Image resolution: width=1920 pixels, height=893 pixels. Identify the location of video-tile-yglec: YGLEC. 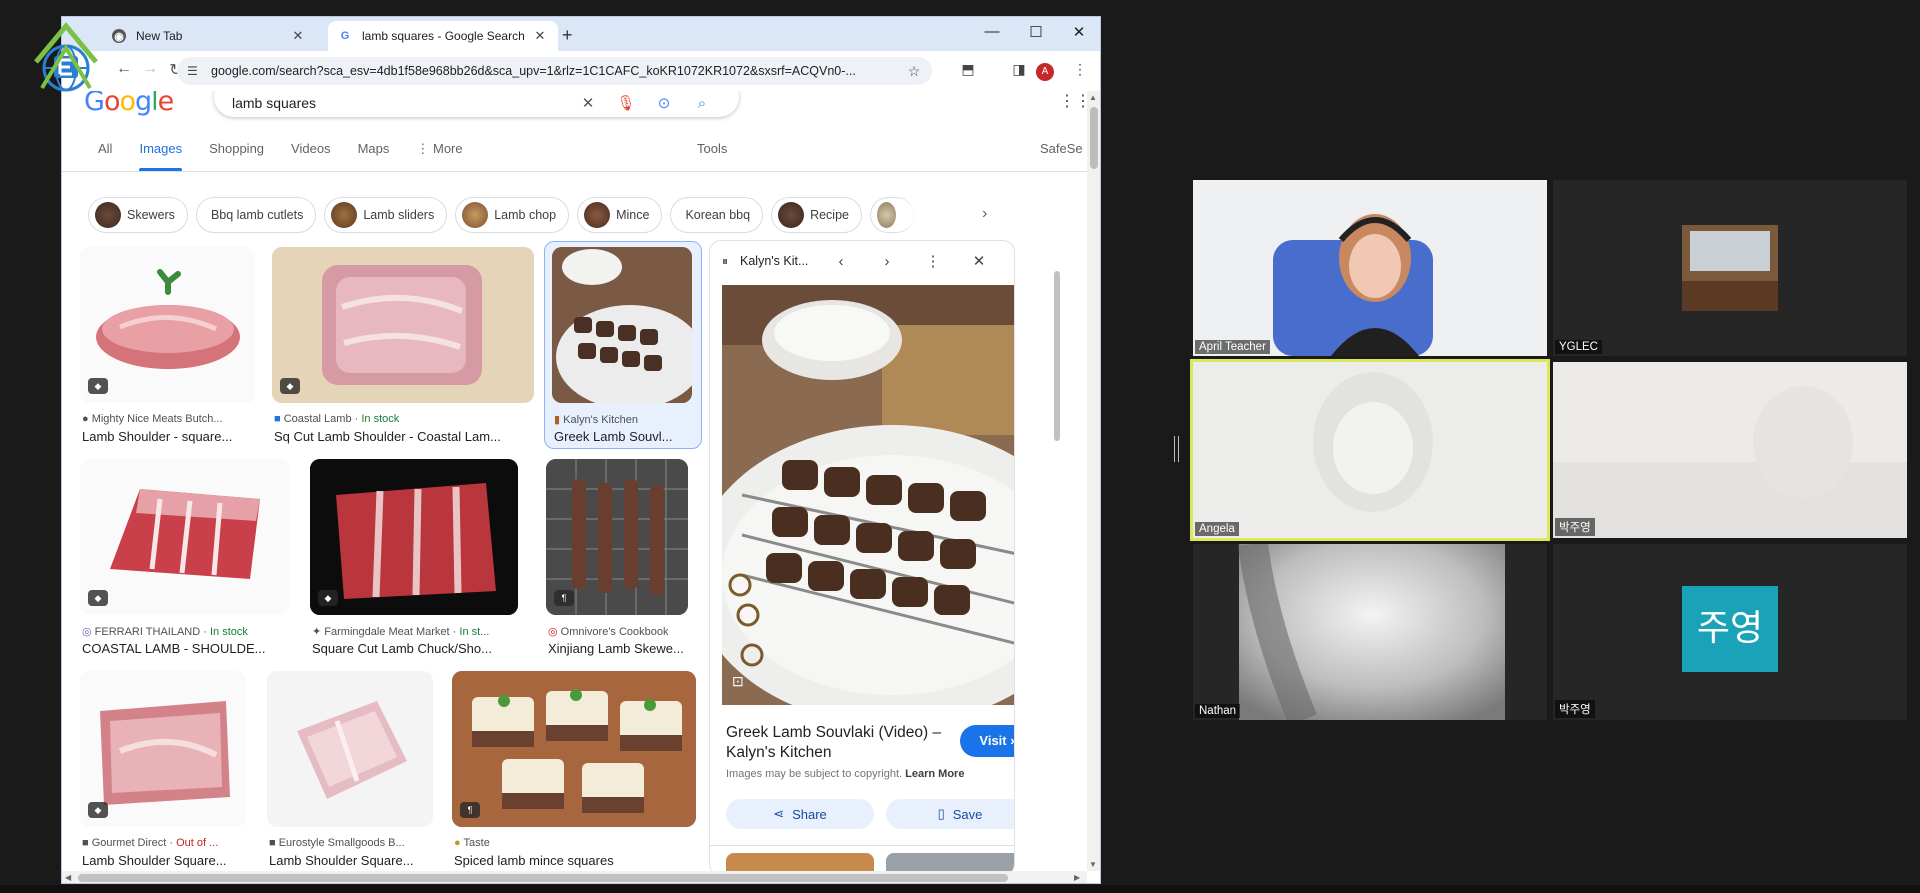
(1730, 268).